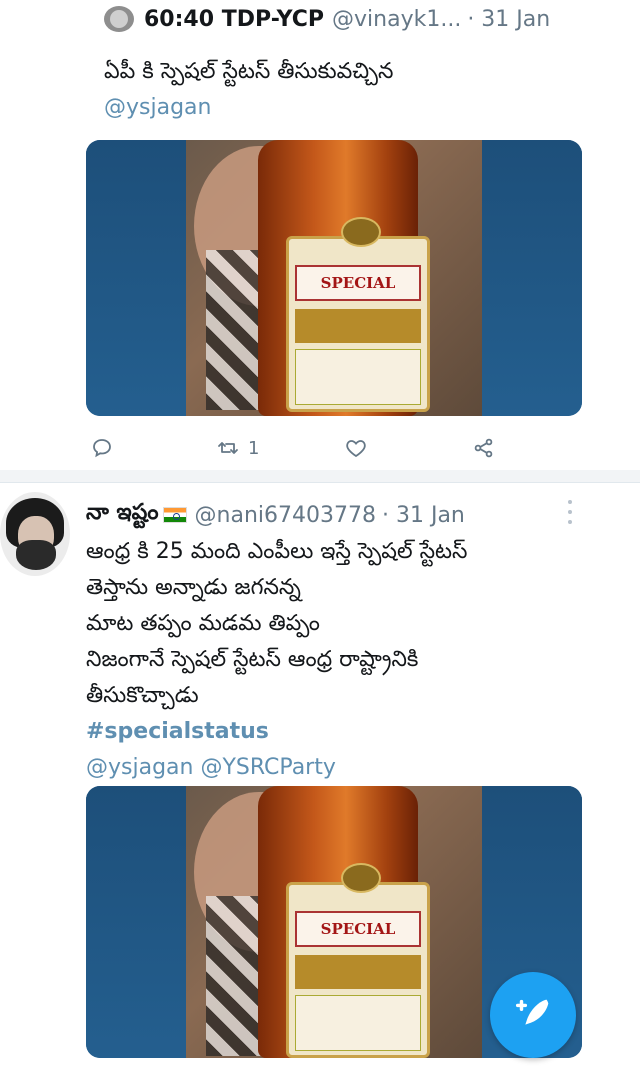  Describe the element at coordinates (346, 732) in the screenshot. I see `hashtag-link: #specialstatus` at that location.